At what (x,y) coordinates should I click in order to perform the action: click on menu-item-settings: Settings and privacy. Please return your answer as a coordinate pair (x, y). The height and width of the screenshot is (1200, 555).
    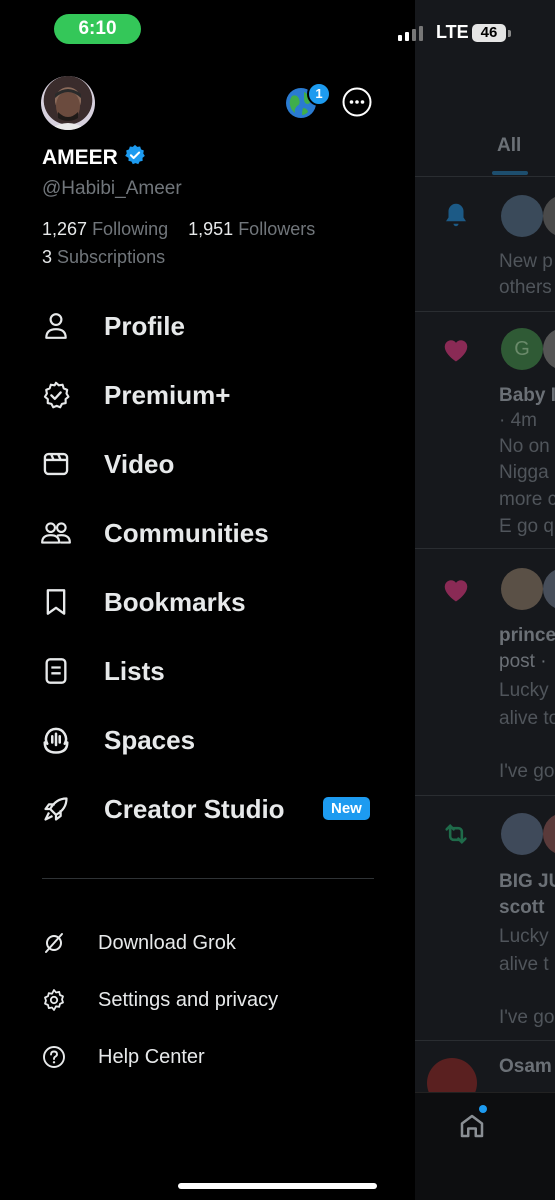
    Looking at the image, I should click on (210, 1000).